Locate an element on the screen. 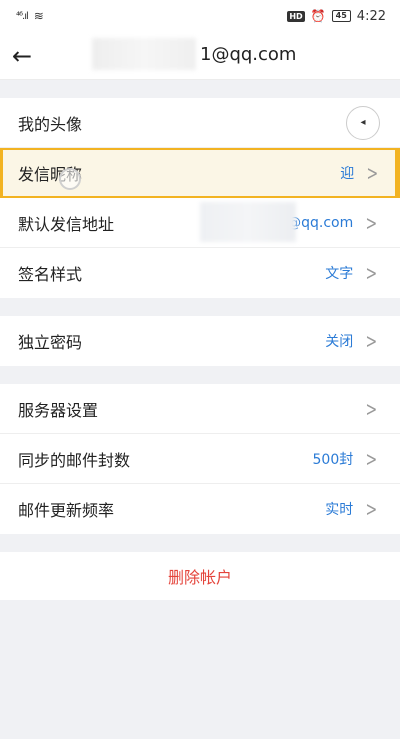  tap-indicator is located at coordinates (70, 179).